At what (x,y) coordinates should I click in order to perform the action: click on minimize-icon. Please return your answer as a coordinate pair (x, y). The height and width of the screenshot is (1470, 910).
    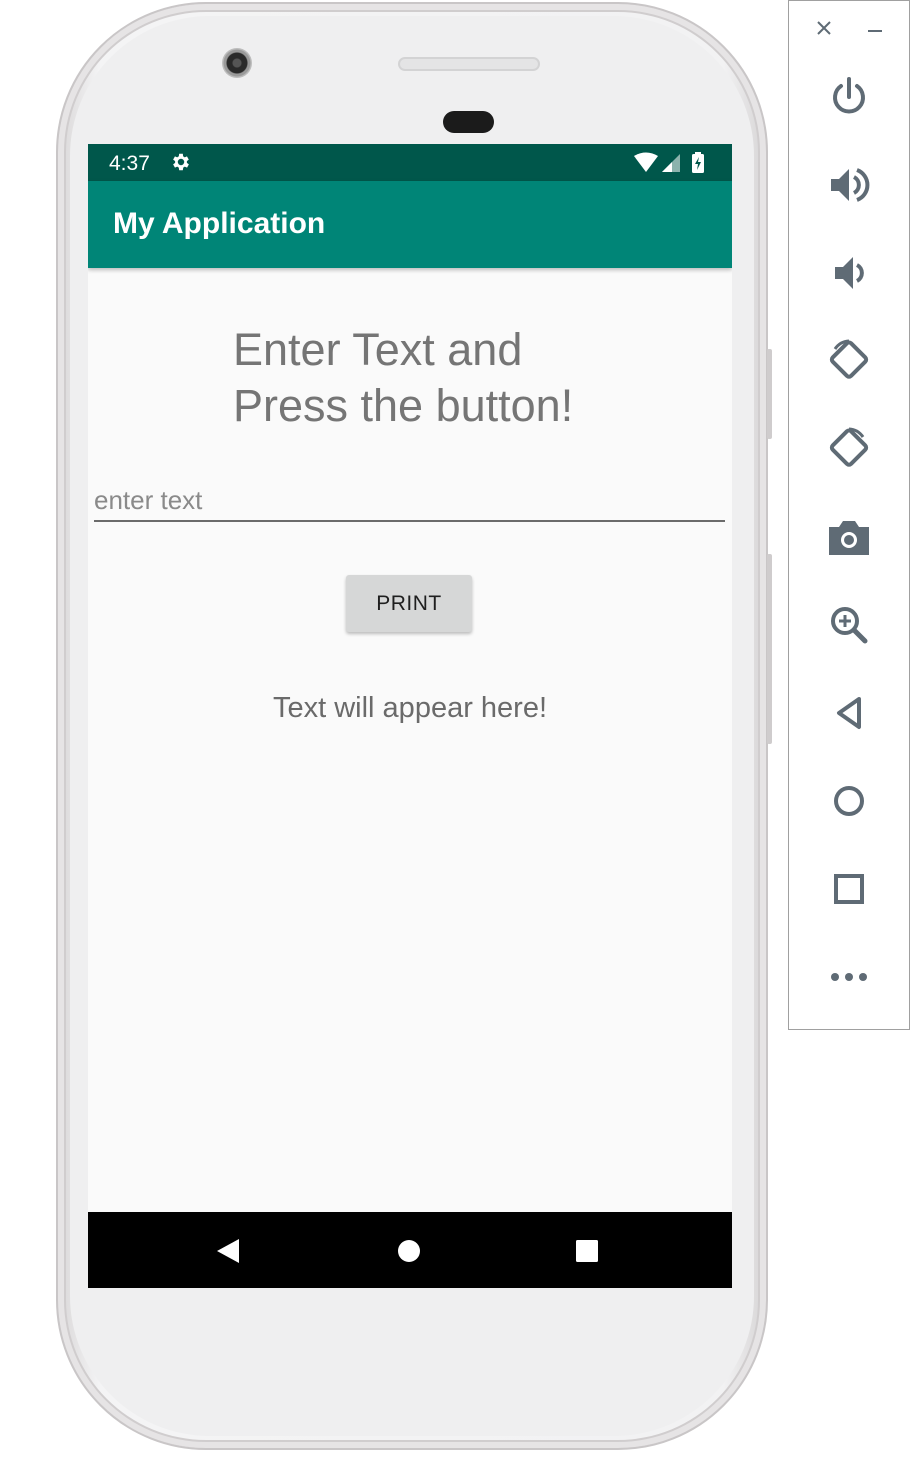
    Looking at the image, I should click on (875, 28).